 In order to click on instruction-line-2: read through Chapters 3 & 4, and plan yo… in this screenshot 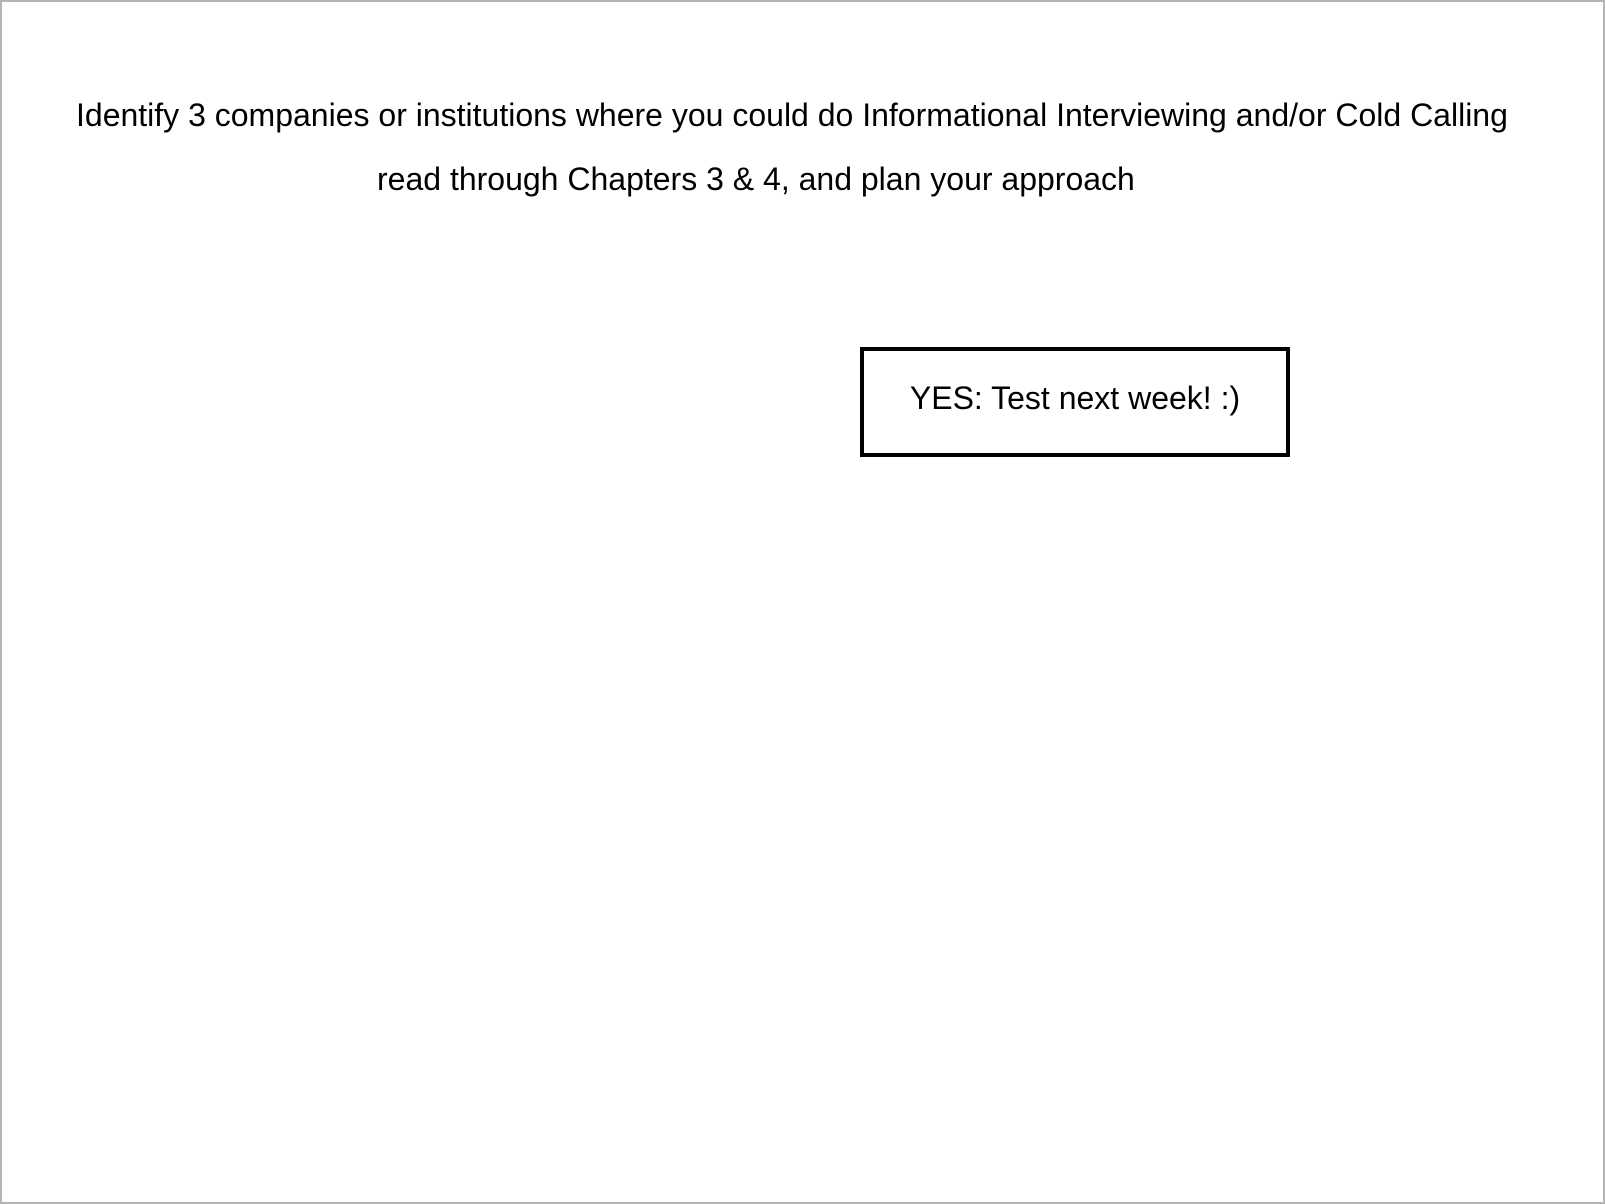, I will do `click(756, 179)`.